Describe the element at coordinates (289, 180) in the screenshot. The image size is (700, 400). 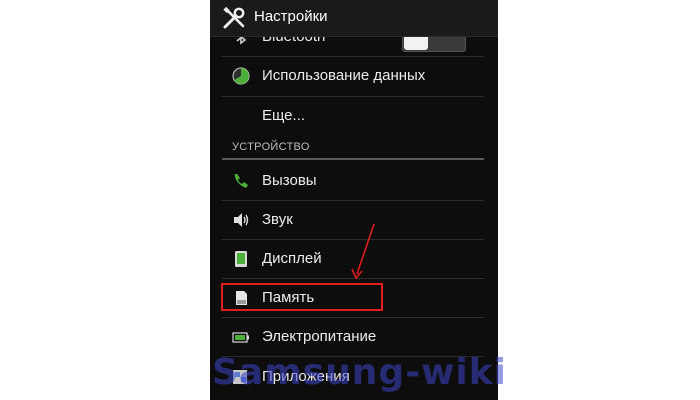
I see `settings-item-label: Вызовы` at that location.